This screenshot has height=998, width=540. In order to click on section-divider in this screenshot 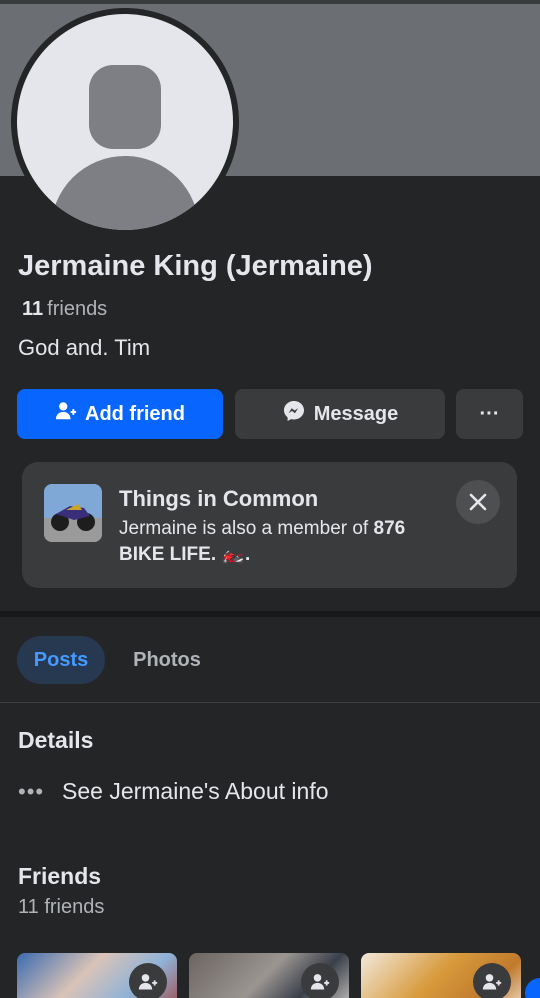, I will do `click(270, 614)`.